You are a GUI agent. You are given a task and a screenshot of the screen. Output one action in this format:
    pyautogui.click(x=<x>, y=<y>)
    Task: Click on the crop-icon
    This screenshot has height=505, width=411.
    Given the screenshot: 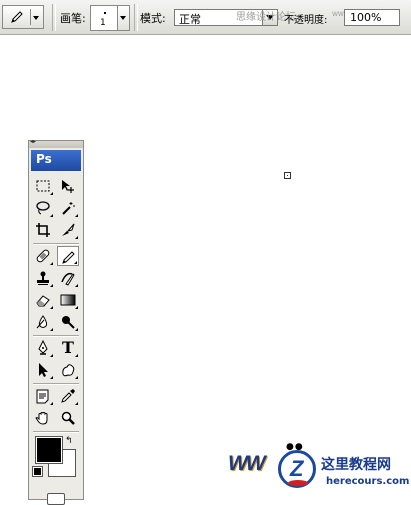 What is the action you would take?
    pyautogui.click(x=43, y=230)
    